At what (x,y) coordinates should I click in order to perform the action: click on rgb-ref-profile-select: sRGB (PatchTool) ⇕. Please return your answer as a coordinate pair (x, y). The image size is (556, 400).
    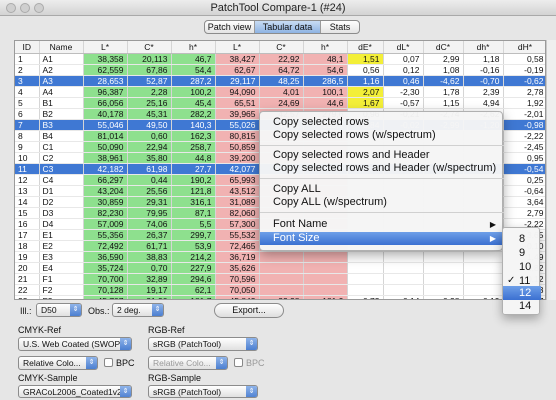
    Looking at the image, I should click on (203, 344).